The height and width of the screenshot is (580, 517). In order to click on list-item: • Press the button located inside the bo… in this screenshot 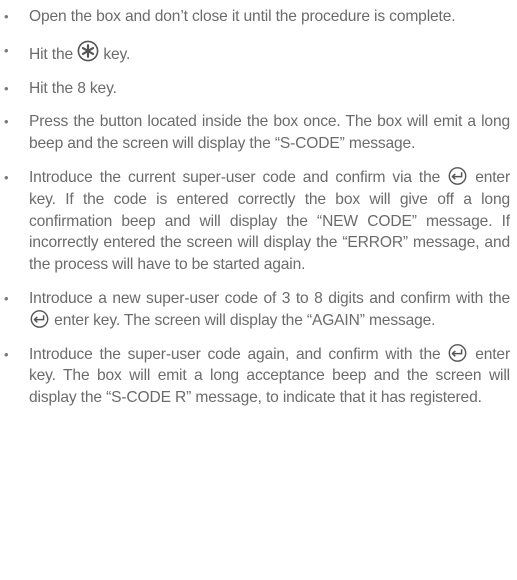, I will do `click(257, 133)`.